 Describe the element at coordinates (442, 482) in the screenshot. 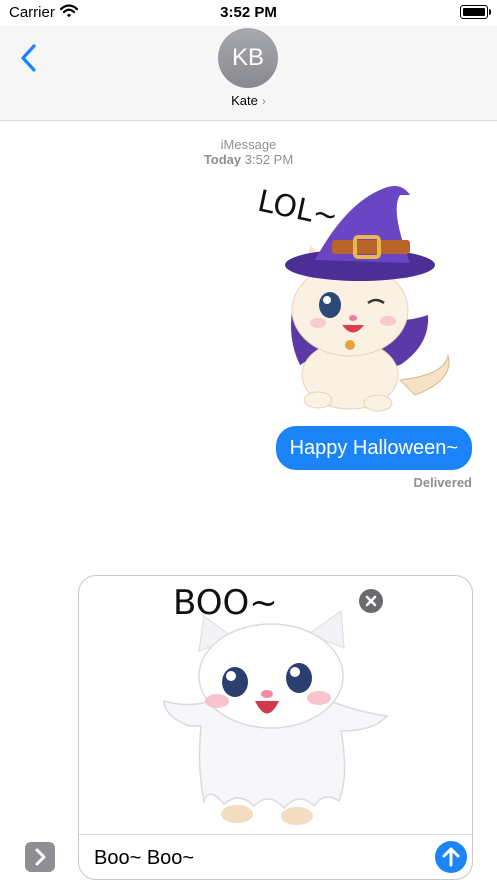

I see `delivery-status: Delivered` at that location.